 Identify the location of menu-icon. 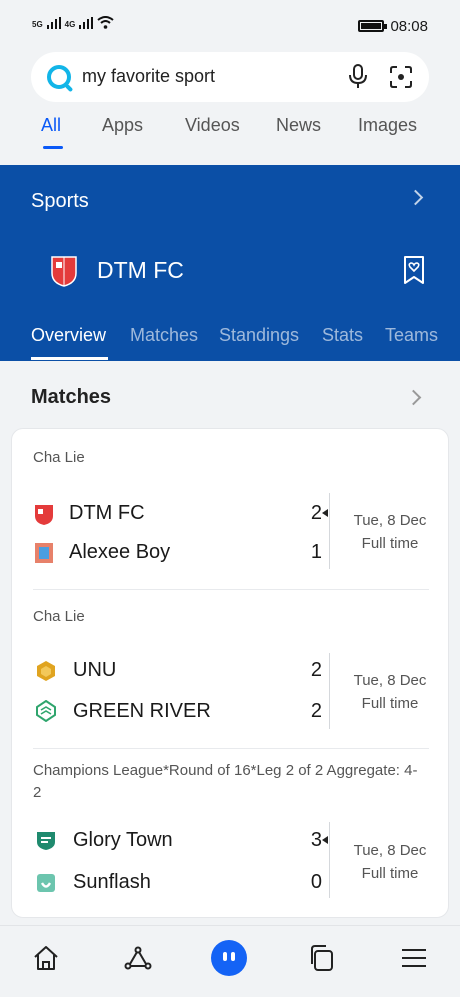
(414, 958).